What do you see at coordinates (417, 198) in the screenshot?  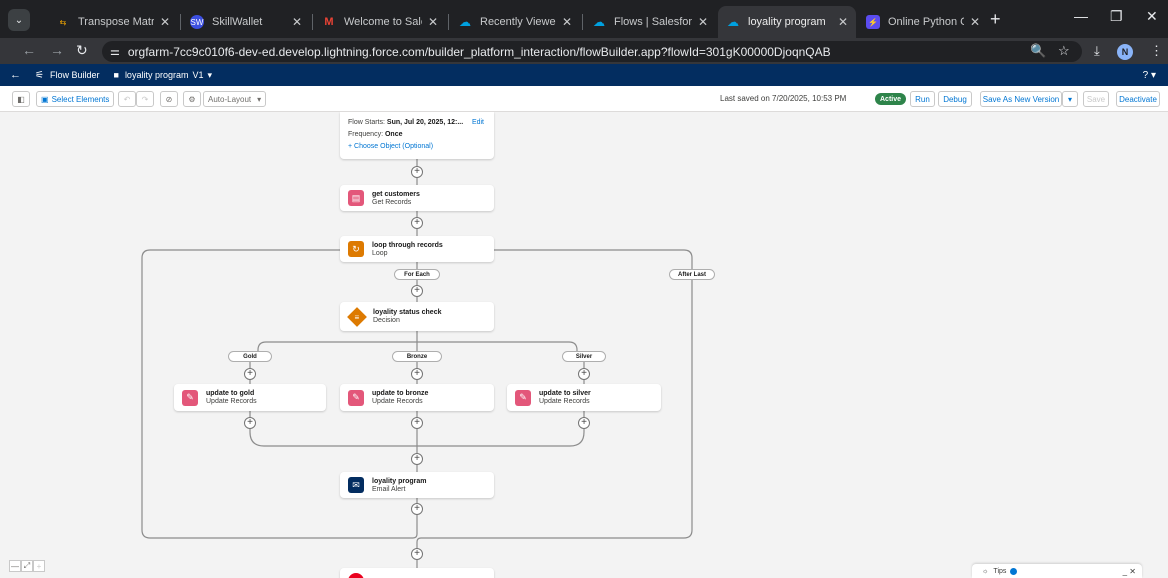 I see `get-customers-node: ▤ get customers Get Records` at bounding box center [417, 198].